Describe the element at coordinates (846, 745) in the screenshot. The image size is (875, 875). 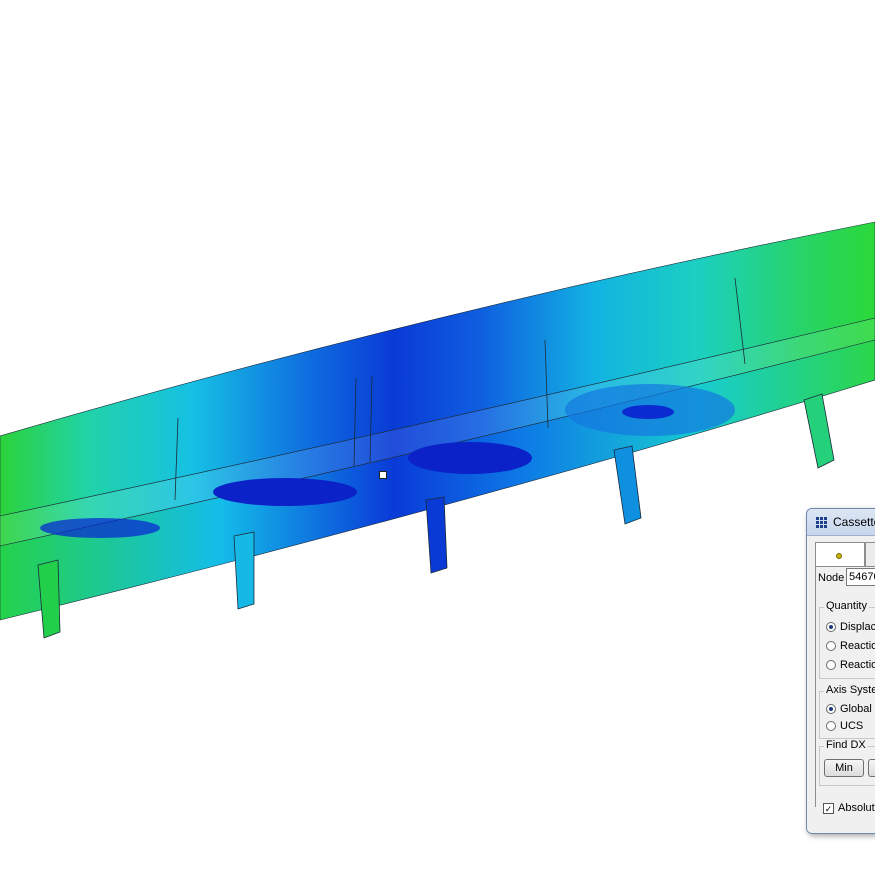
I see `find-group-title: Find DX` at that location.